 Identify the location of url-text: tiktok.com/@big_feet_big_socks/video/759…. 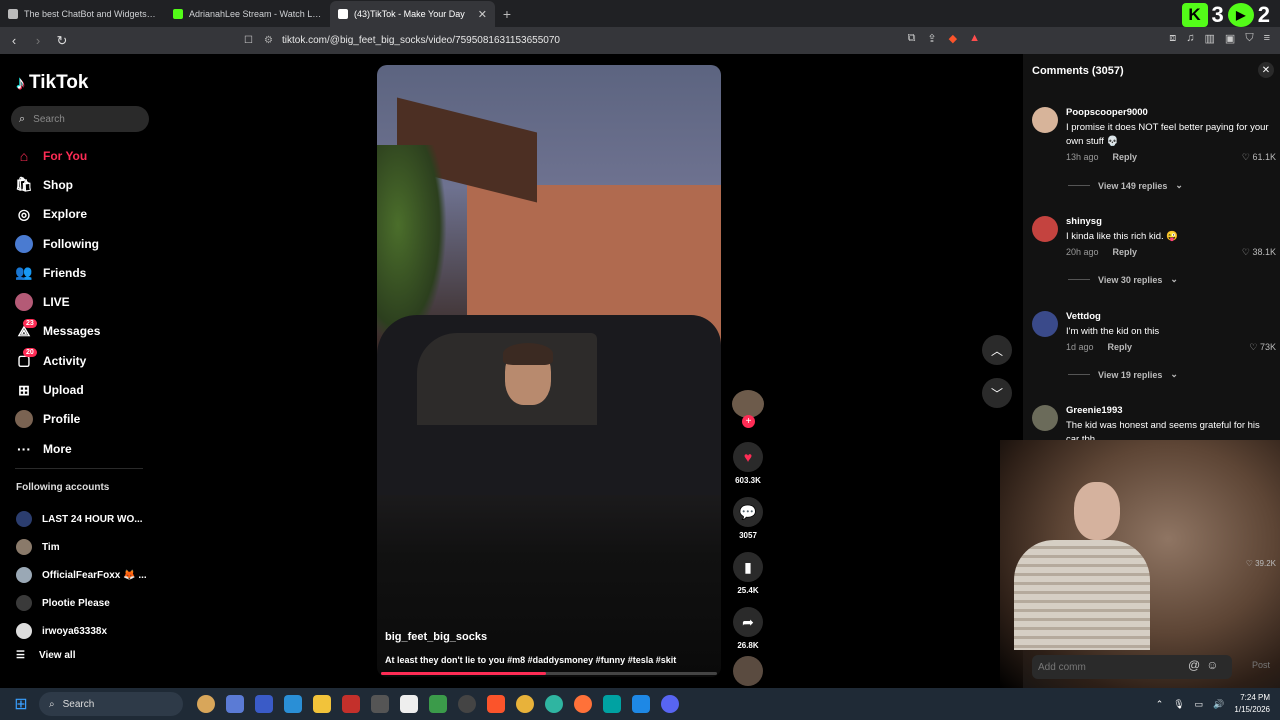
(421, 40).